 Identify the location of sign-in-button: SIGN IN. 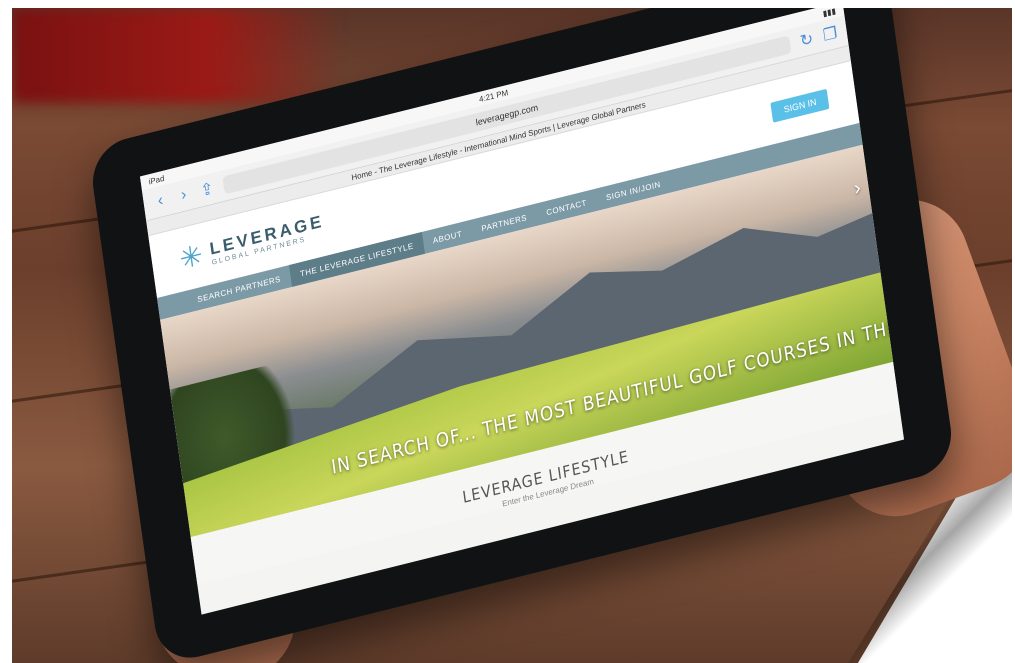
(800, 105).